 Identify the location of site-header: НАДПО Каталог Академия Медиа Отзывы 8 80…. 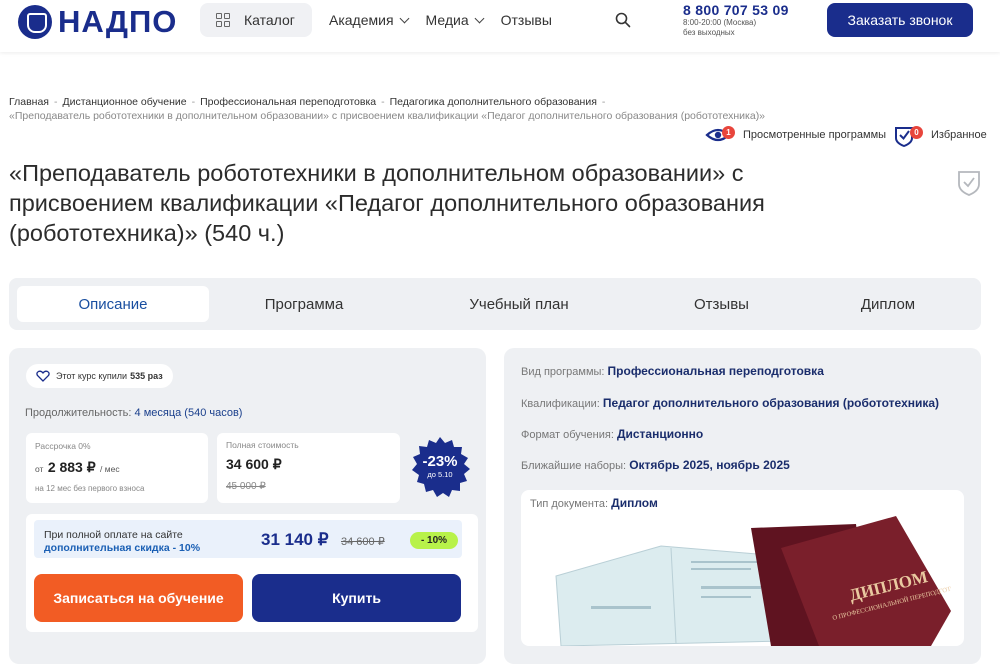
(500, 26).